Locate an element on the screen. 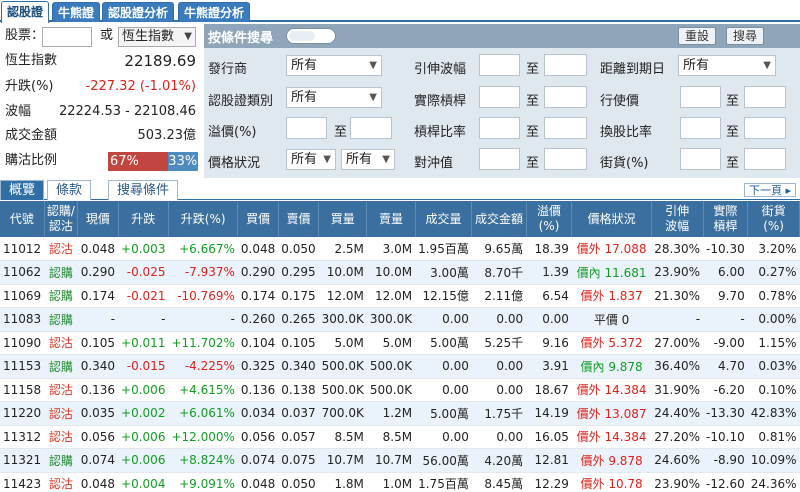 Image resolution: width=800 pixels, height=492 pixels. cell-change-pct: +12.000% is located at coordinates (203, 437).